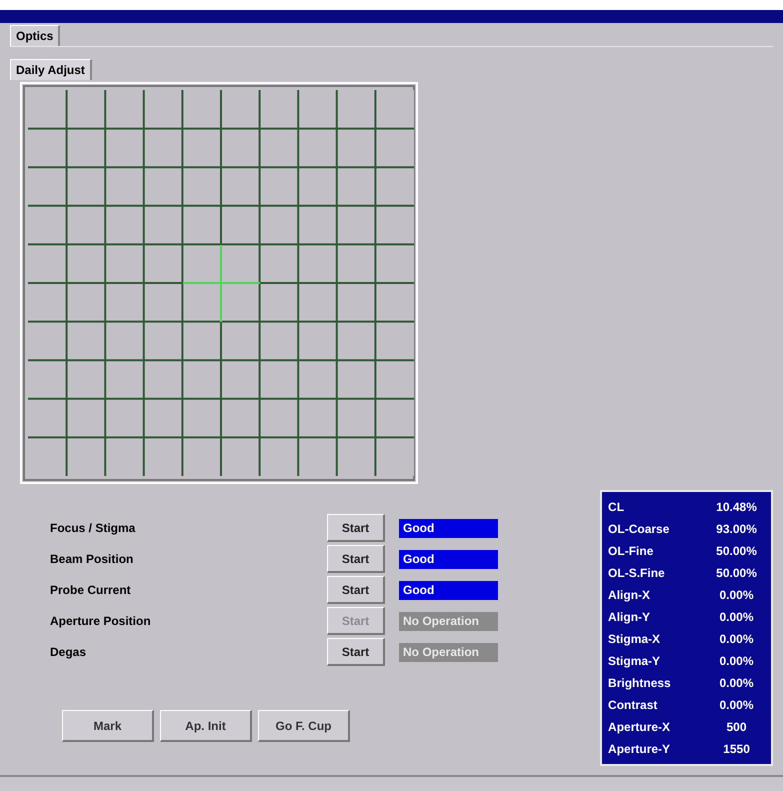 The height and width of the screenshot is (791, 783). I want to click on readout-value: 93.00%, so click(736, 529).